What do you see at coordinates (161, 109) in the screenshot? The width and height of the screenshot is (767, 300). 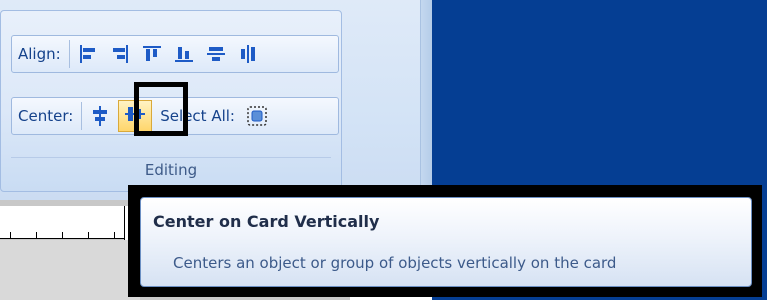 I see `highlight-frame` at bounding box center [161, 109].